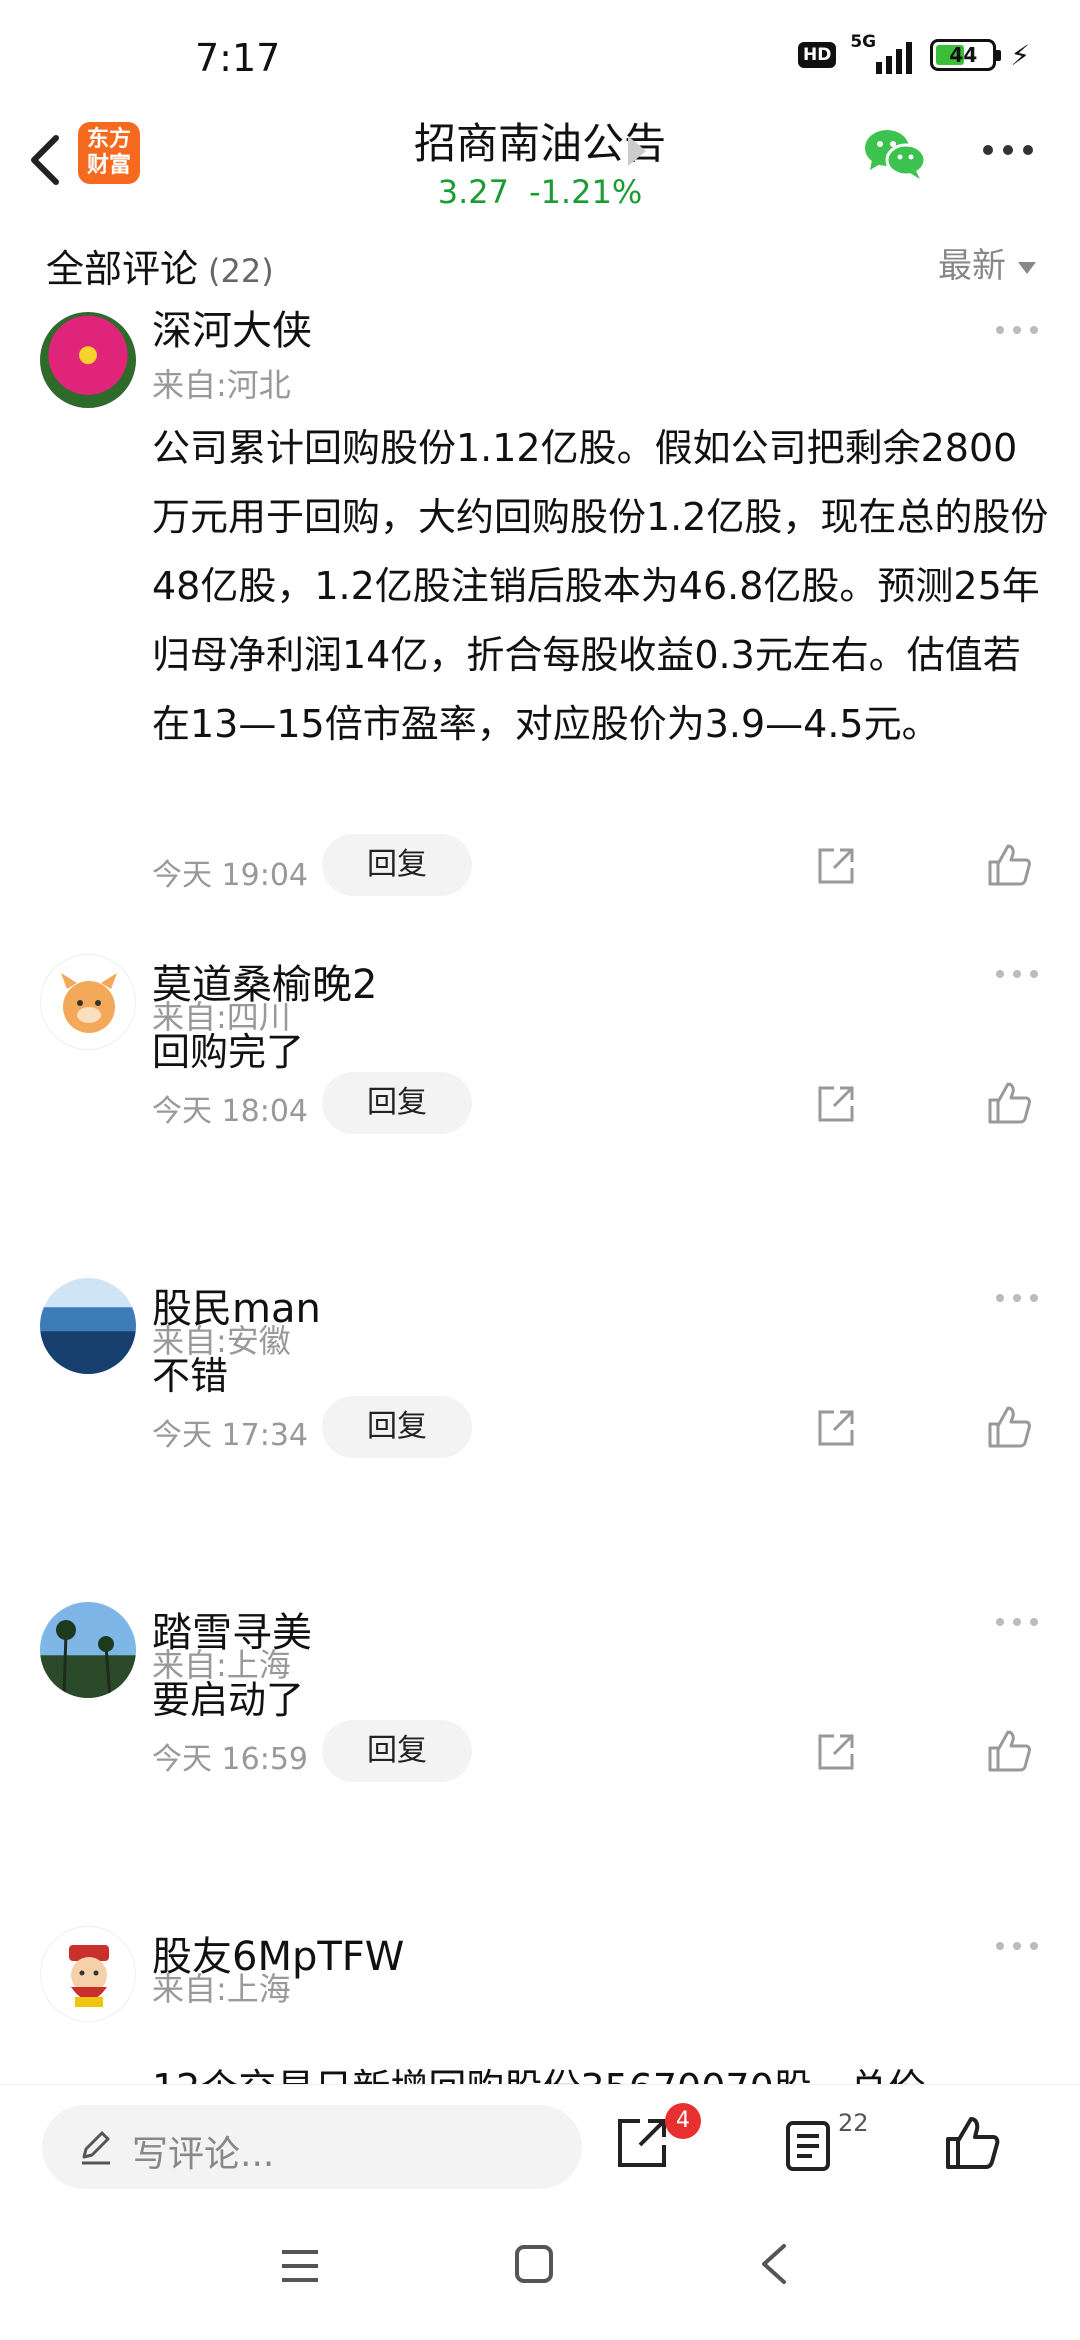 The width and height of the screenshot is (1080, 2340). Describe the element at coordinates (601, 2069) in the screenshot. I see `comment-text: 12个交易日新增回购股份35670070股，总价` at that location.